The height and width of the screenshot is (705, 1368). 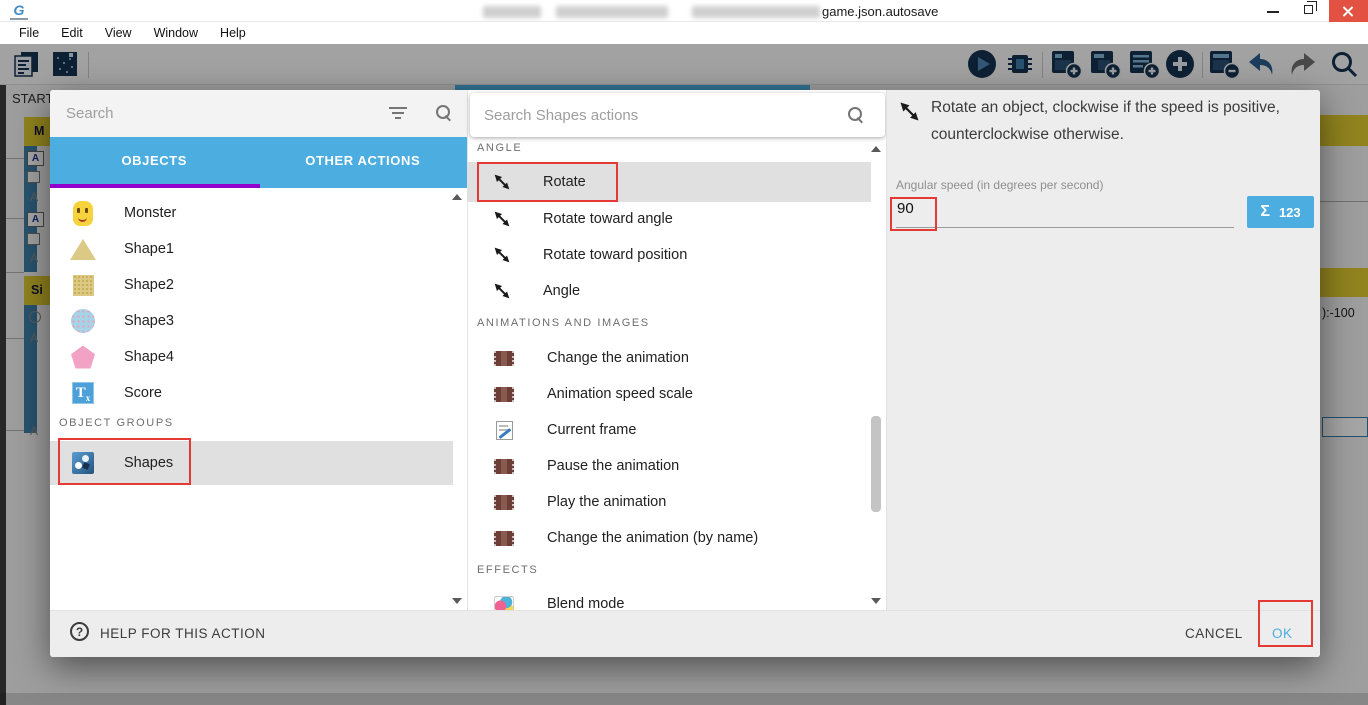 I want to click on expression-editor-button: Σ 123, so click(x=1280, y=212).